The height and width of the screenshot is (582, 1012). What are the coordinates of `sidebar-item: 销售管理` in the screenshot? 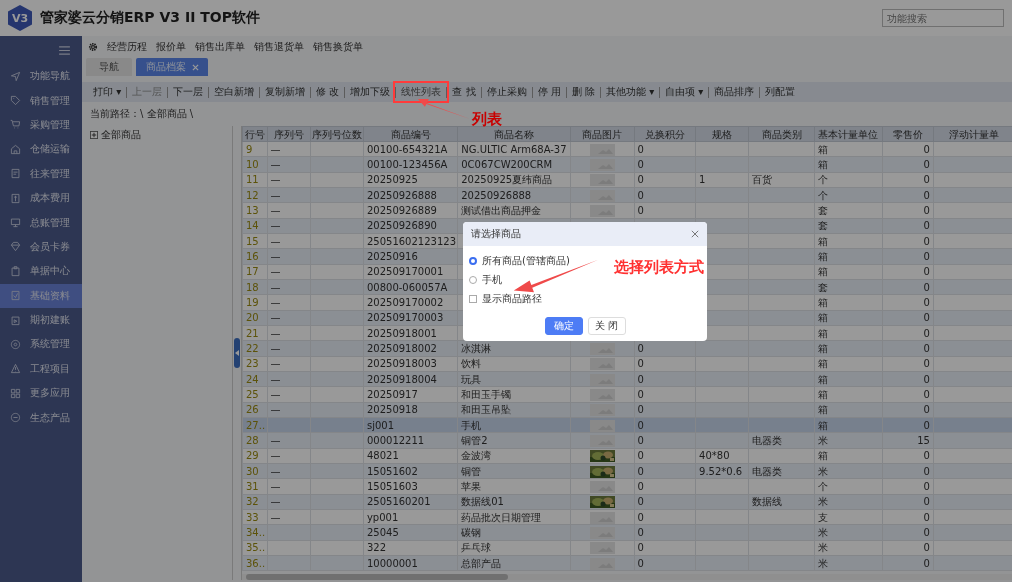 It's located at (41, 100).